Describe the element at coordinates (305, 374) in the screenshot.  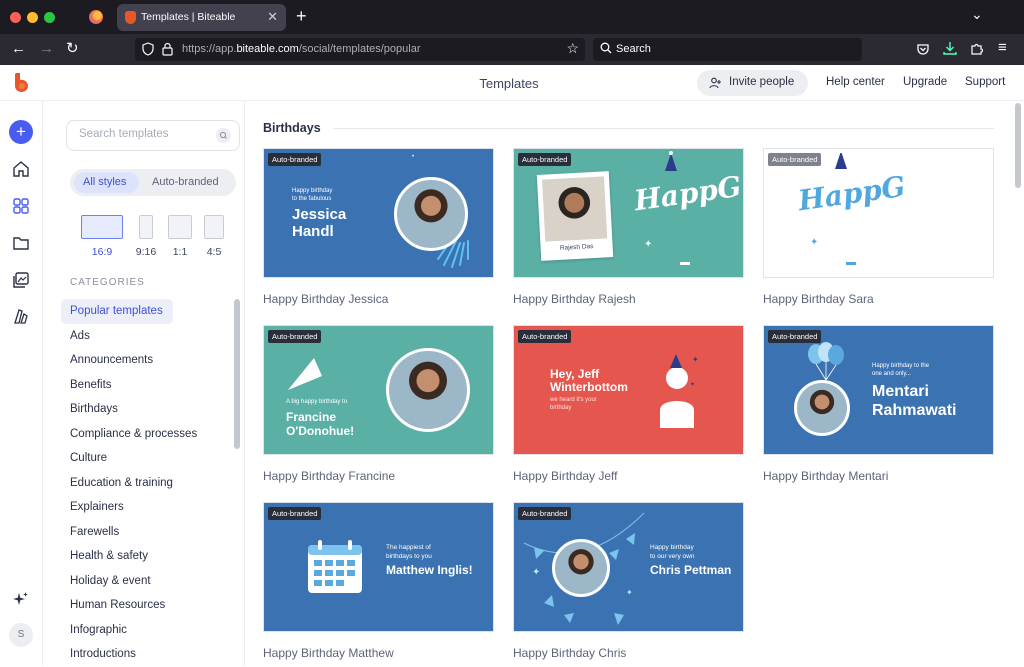
I see `party-horn-icon` at that location.